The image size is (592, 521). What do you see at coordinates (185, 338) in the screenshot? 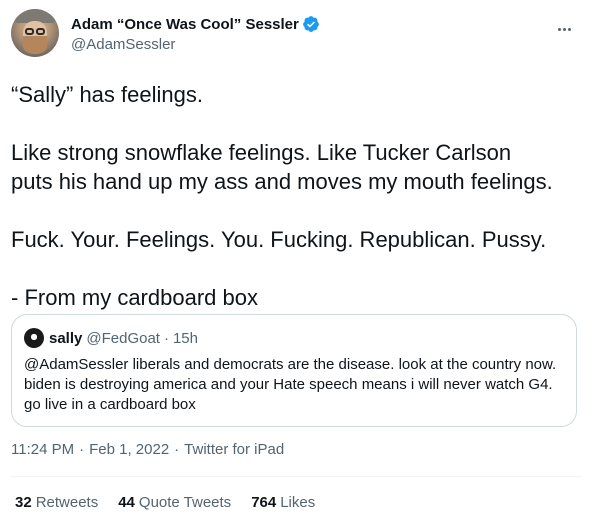
I see `quoted-timestamp: 15h` at bounding box center [185, 338].